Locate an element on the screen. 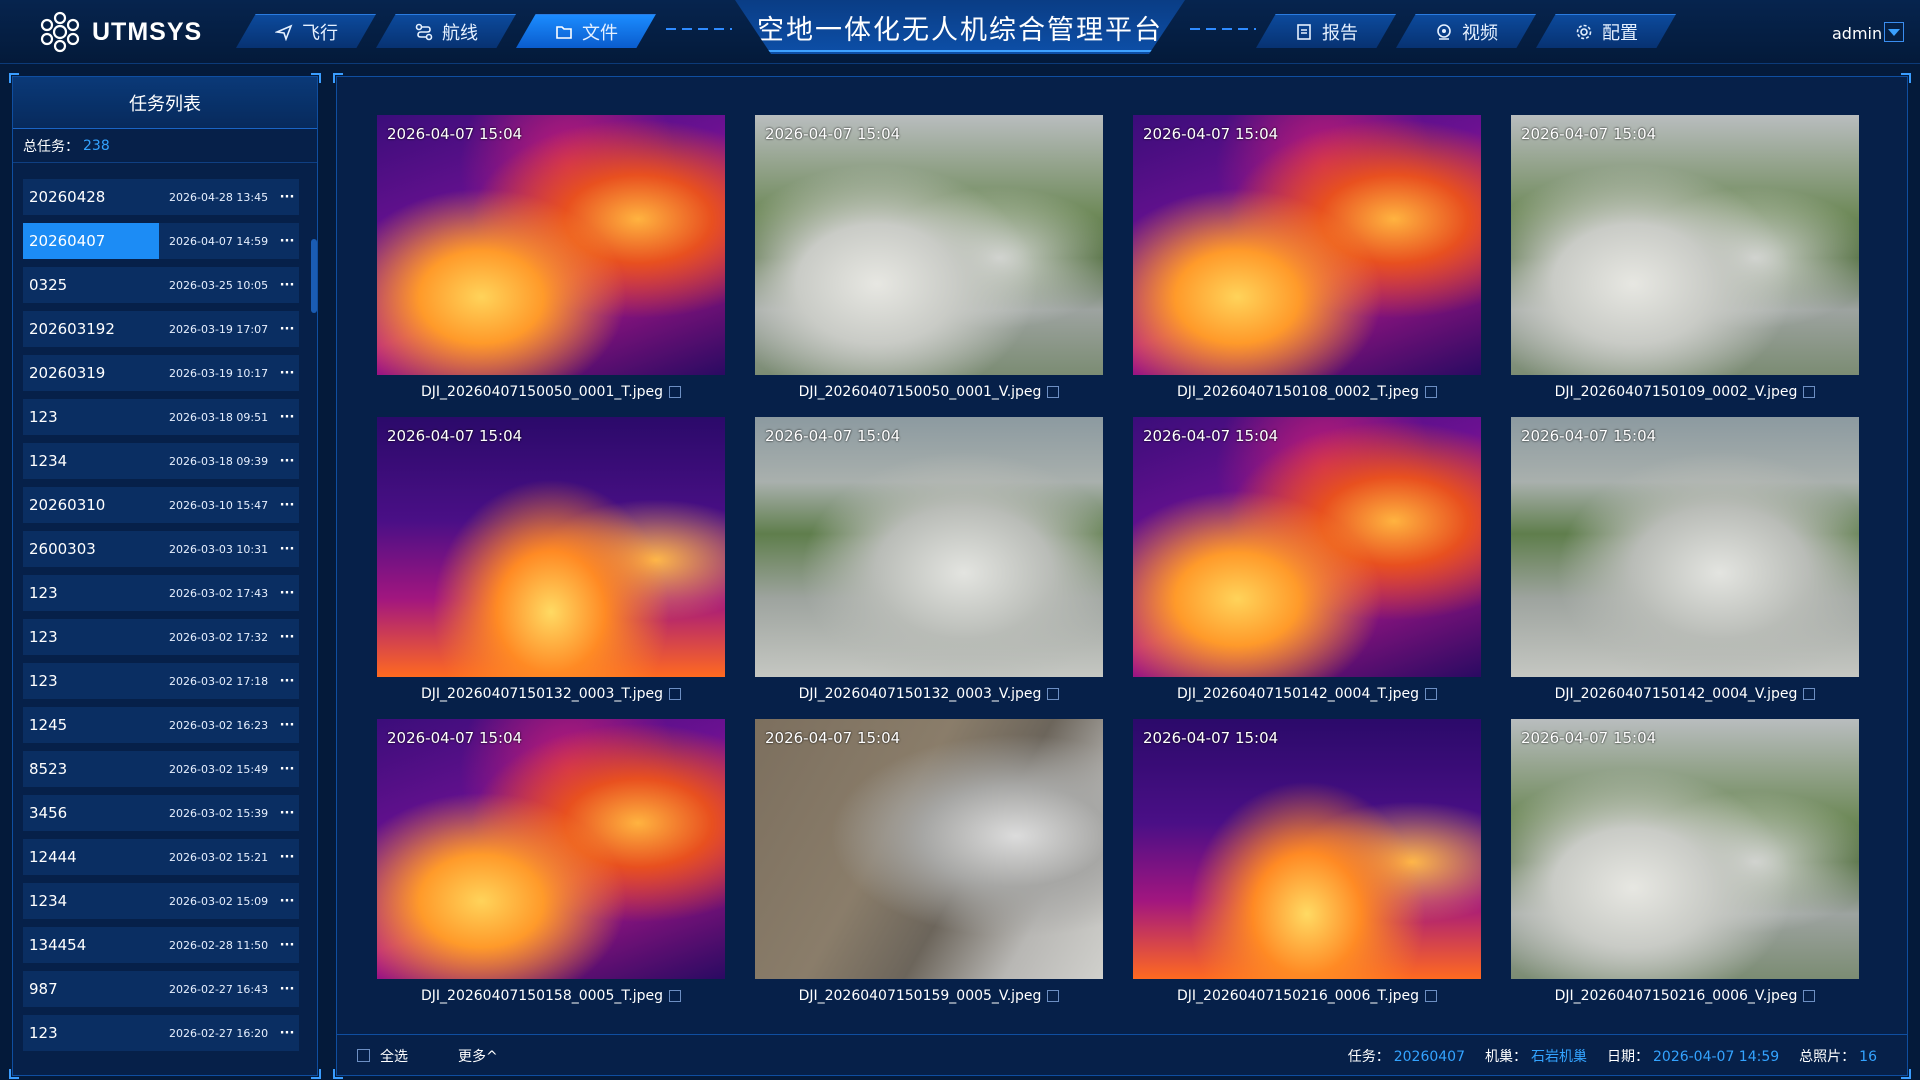  task-item: 0325 2026-03-25 10:05 ··· is located at coordinates (161, 285).